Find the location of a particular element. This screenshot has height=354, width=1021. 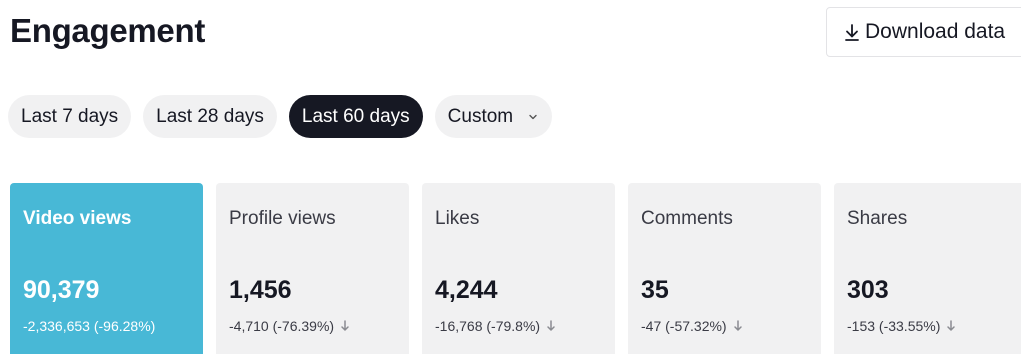

metric-change: -16,768 (-79.8%) is located at coordinates (495, 326).